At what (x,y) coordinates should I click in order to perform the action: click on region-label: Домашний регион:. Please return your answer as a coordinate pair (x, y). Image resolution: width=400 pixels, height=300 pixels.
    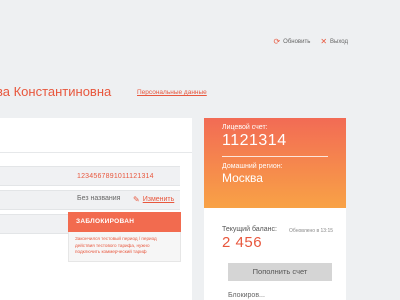
    Looking at the image, I should click on (252, 166).